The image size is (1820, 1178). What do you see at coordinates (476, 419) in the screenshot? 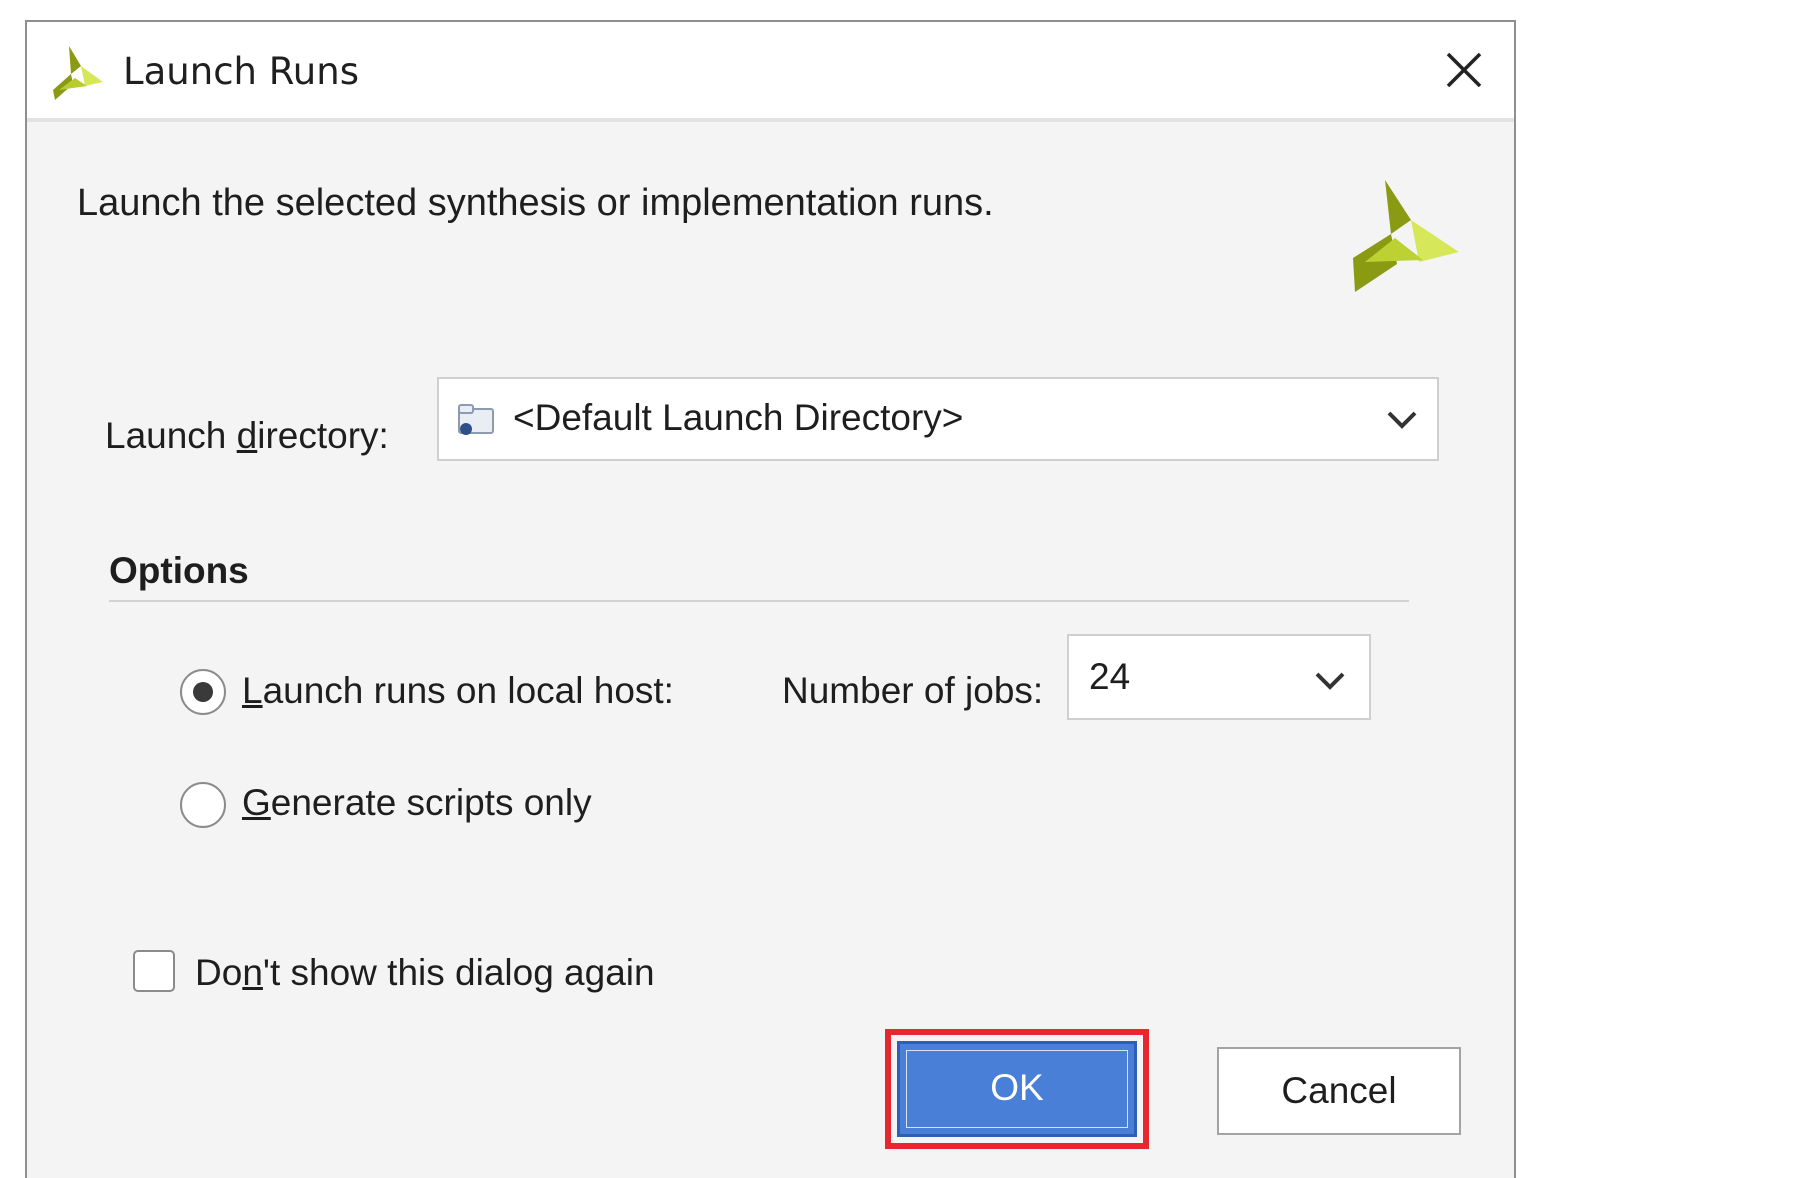
I see `folder-icon` at bounding box center [476, 419].